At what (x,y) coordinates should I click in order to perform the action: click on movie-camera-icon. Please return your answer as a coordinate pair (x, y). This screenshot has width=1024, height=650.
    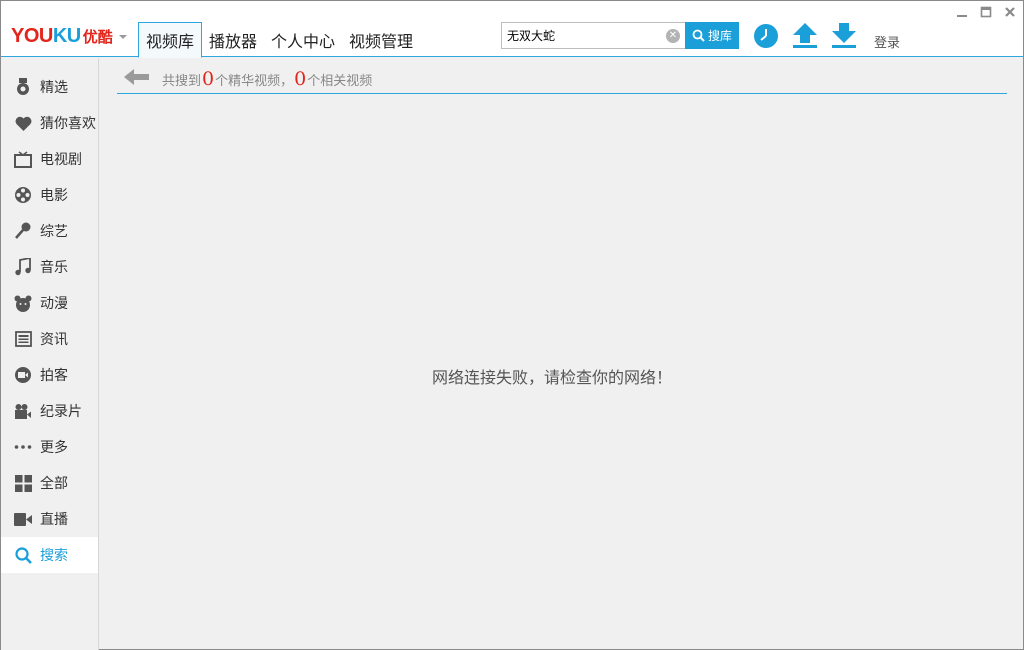
    Looking at the image, I should click on (23, 411).